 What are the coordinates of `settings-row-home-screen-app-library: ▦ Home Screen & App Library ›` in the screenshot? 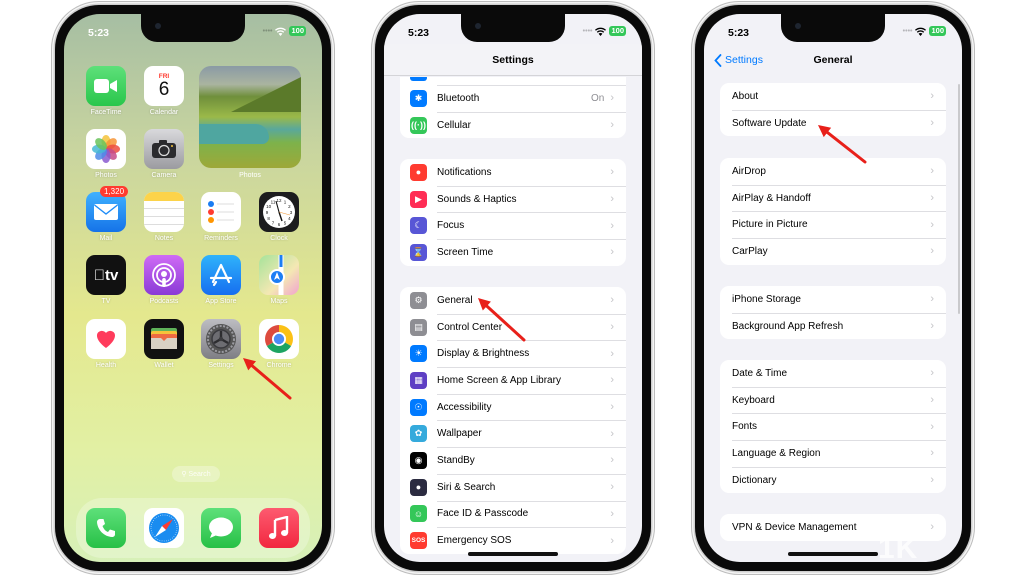 It's located at (513, 380).